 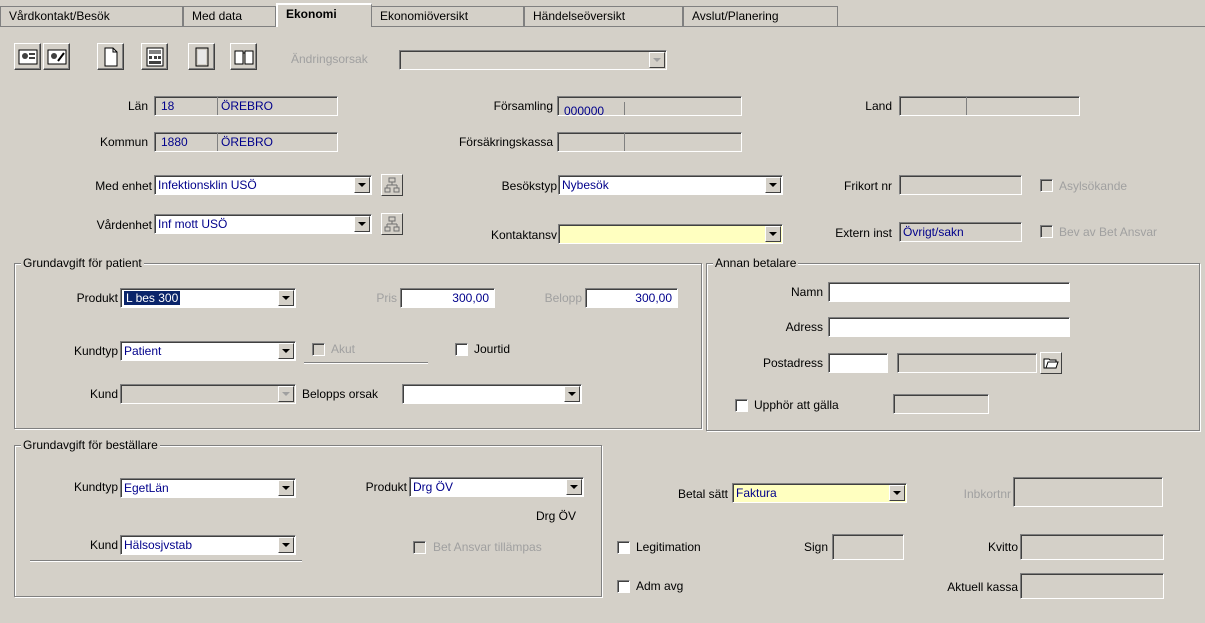 I want to click on vardenhet-select: Inf mott USÖ, so click(x=263, y=224).